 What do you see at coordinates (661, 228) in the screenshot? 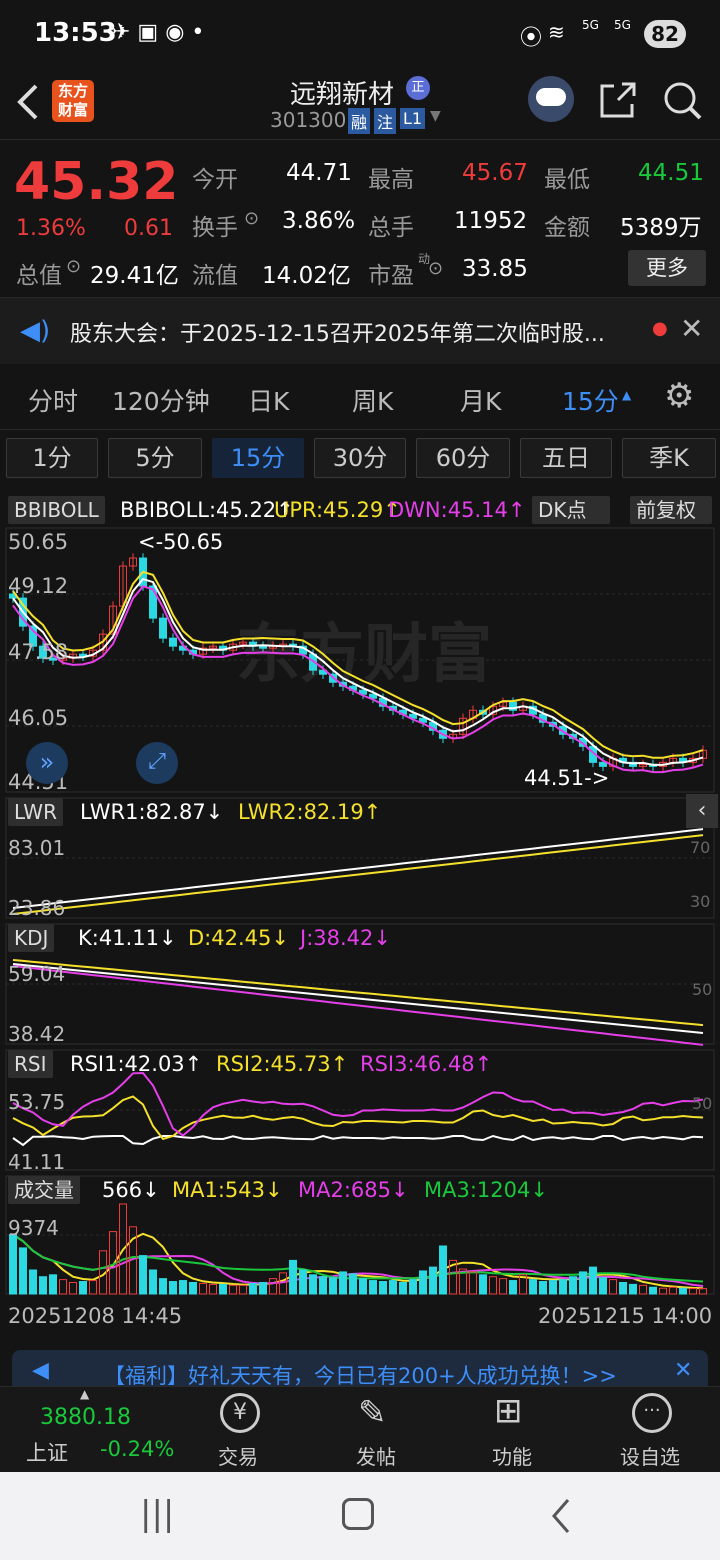
I see `amount-value: 5389万` at bounding box center [661, 228].